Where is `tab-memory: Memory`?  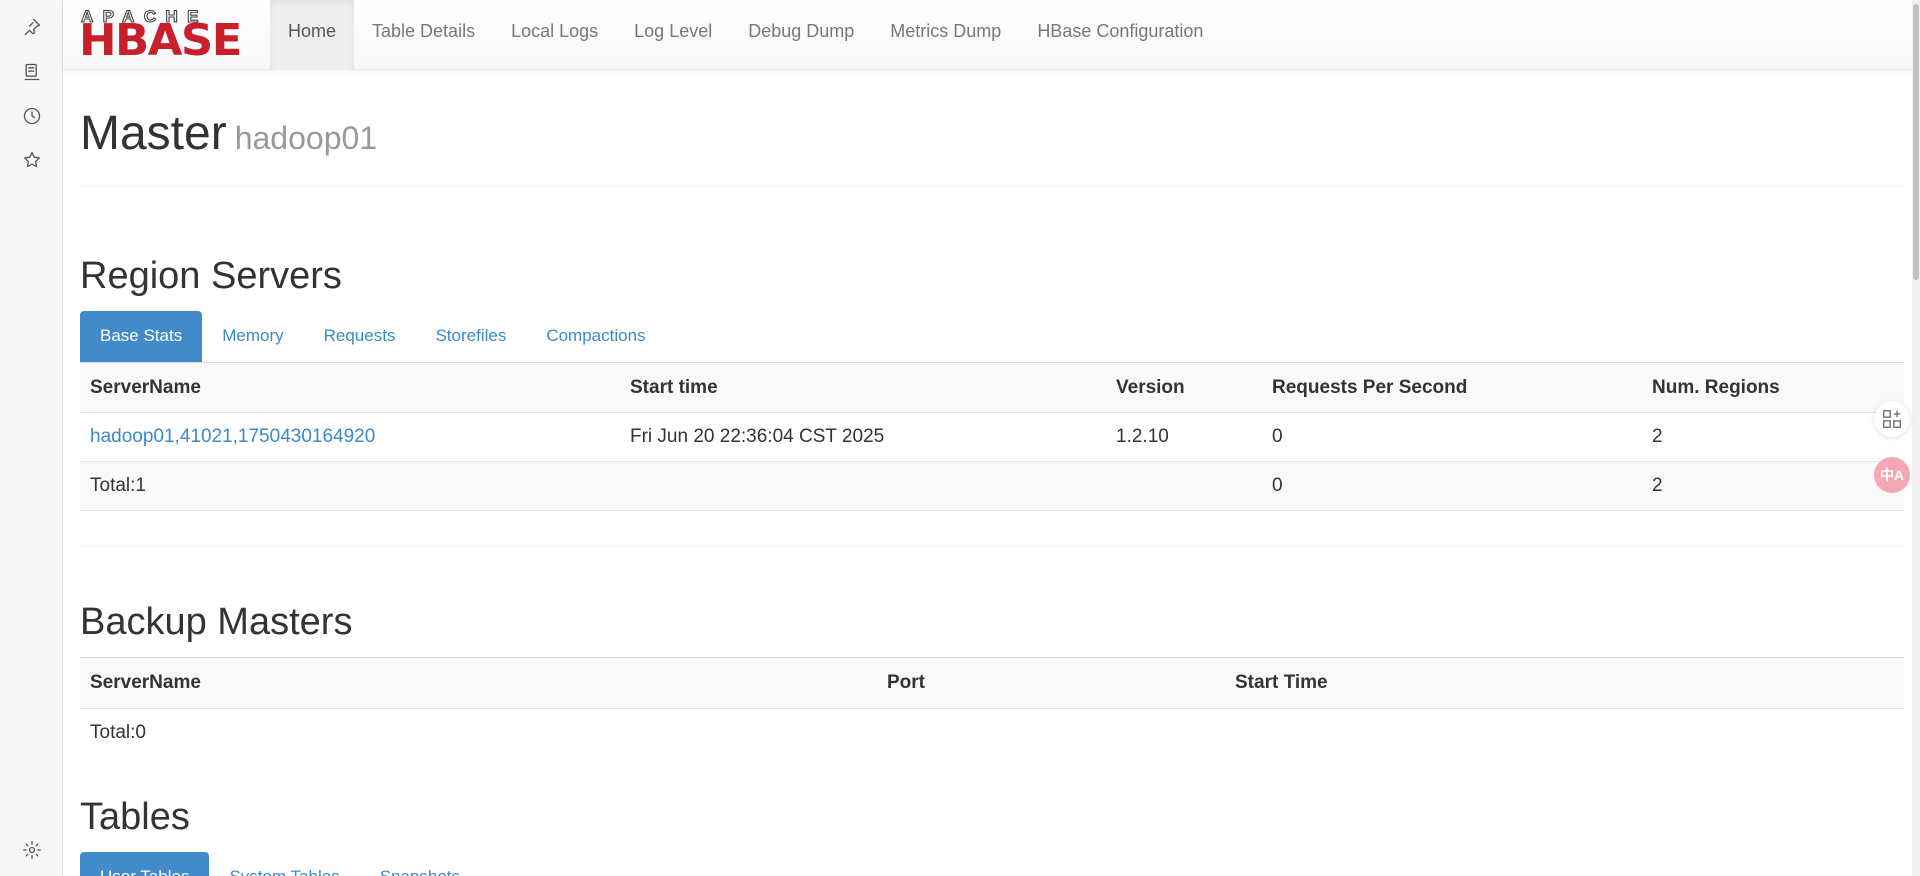
tab-memory: Memory is located at coordinates (252, 336).